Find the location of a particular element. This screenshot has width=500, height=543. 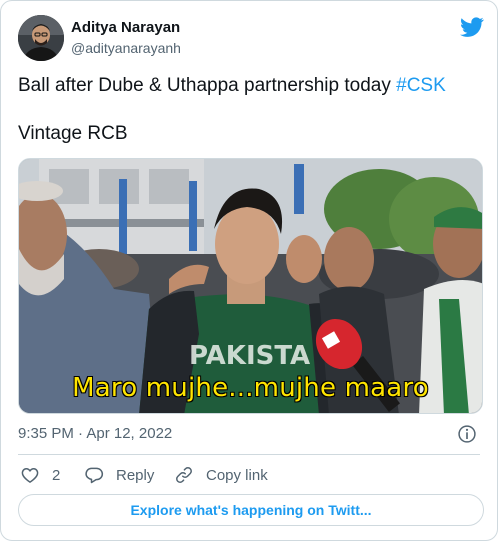

copy-link-button: Copy link is located at coordinates (221, 475).